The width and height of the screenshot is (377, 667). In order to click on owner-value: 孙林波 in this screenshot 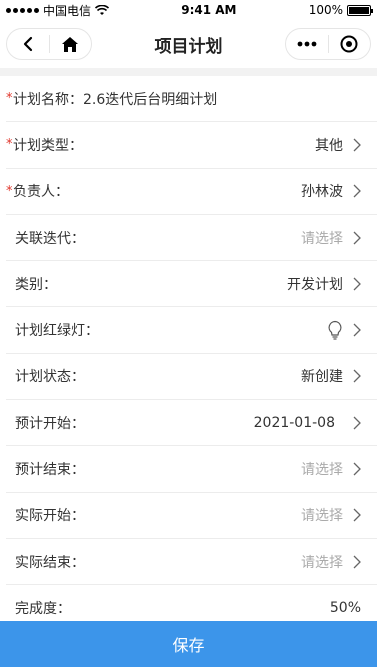, I will do `click(322, 192)`.